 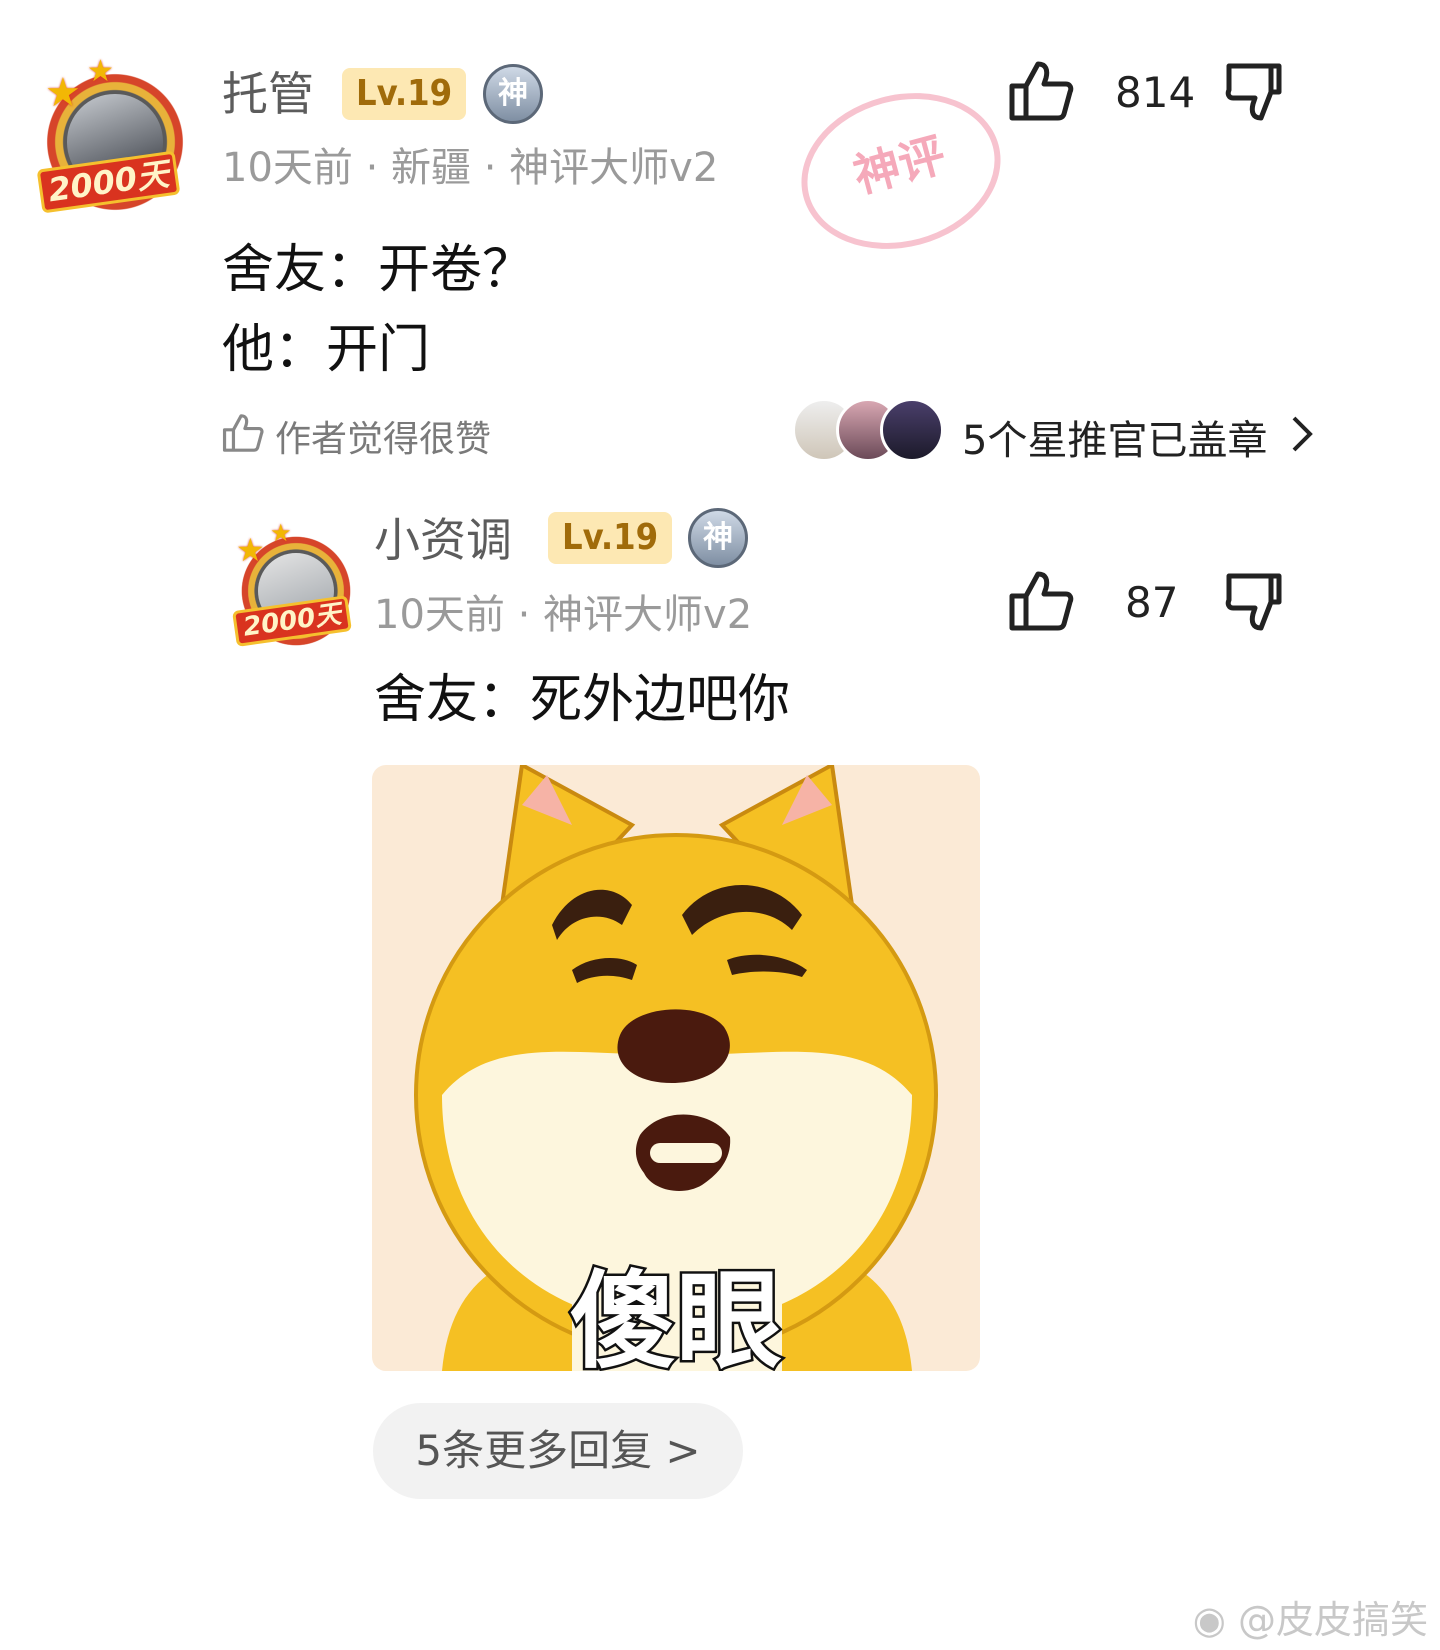 What do you see at coordinates (1152, 602) in the screenshot?
I see `like-count: 87` at bounding box center [1152, 602].